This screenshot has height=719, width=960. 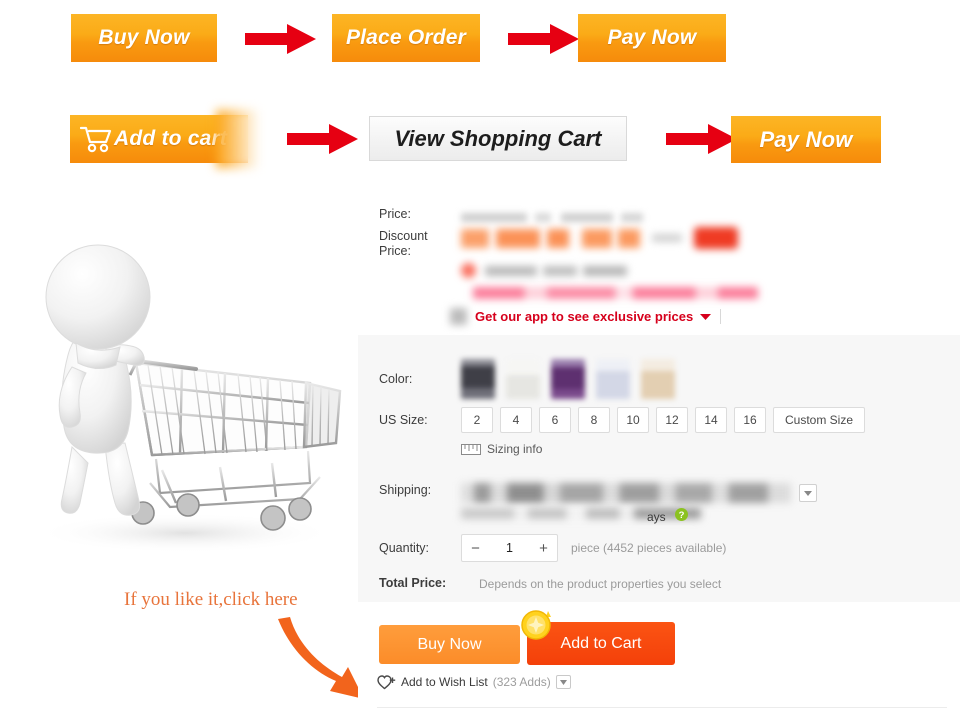 What do you see at coordinates (626, 493) in the screenshot?
I see `shipping-value-redacted` at bounding box center [626, 493].